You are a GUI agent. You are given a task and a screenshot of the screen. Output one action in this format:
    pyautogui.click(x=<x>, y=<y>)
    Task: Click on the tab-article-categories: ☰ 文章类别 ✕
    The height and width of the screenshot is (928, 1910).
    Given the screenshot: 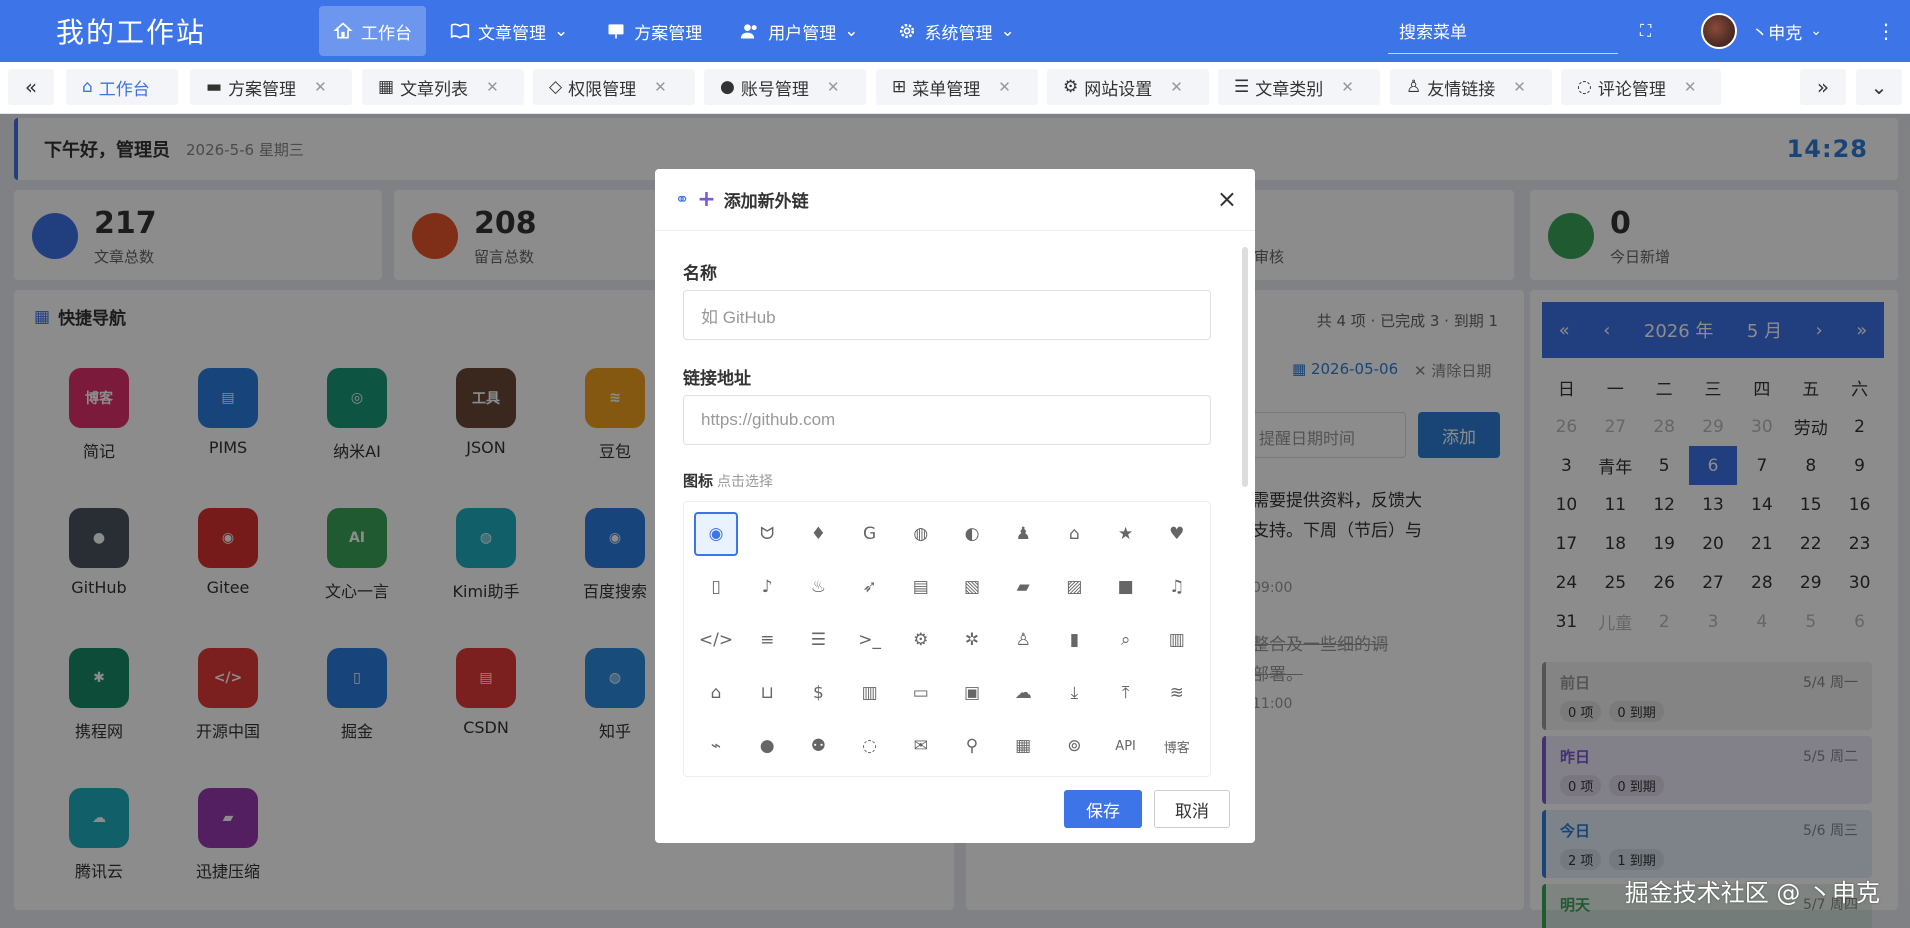 What is the action you would take?
    pyautogui.click(x=1299, y=87)
    